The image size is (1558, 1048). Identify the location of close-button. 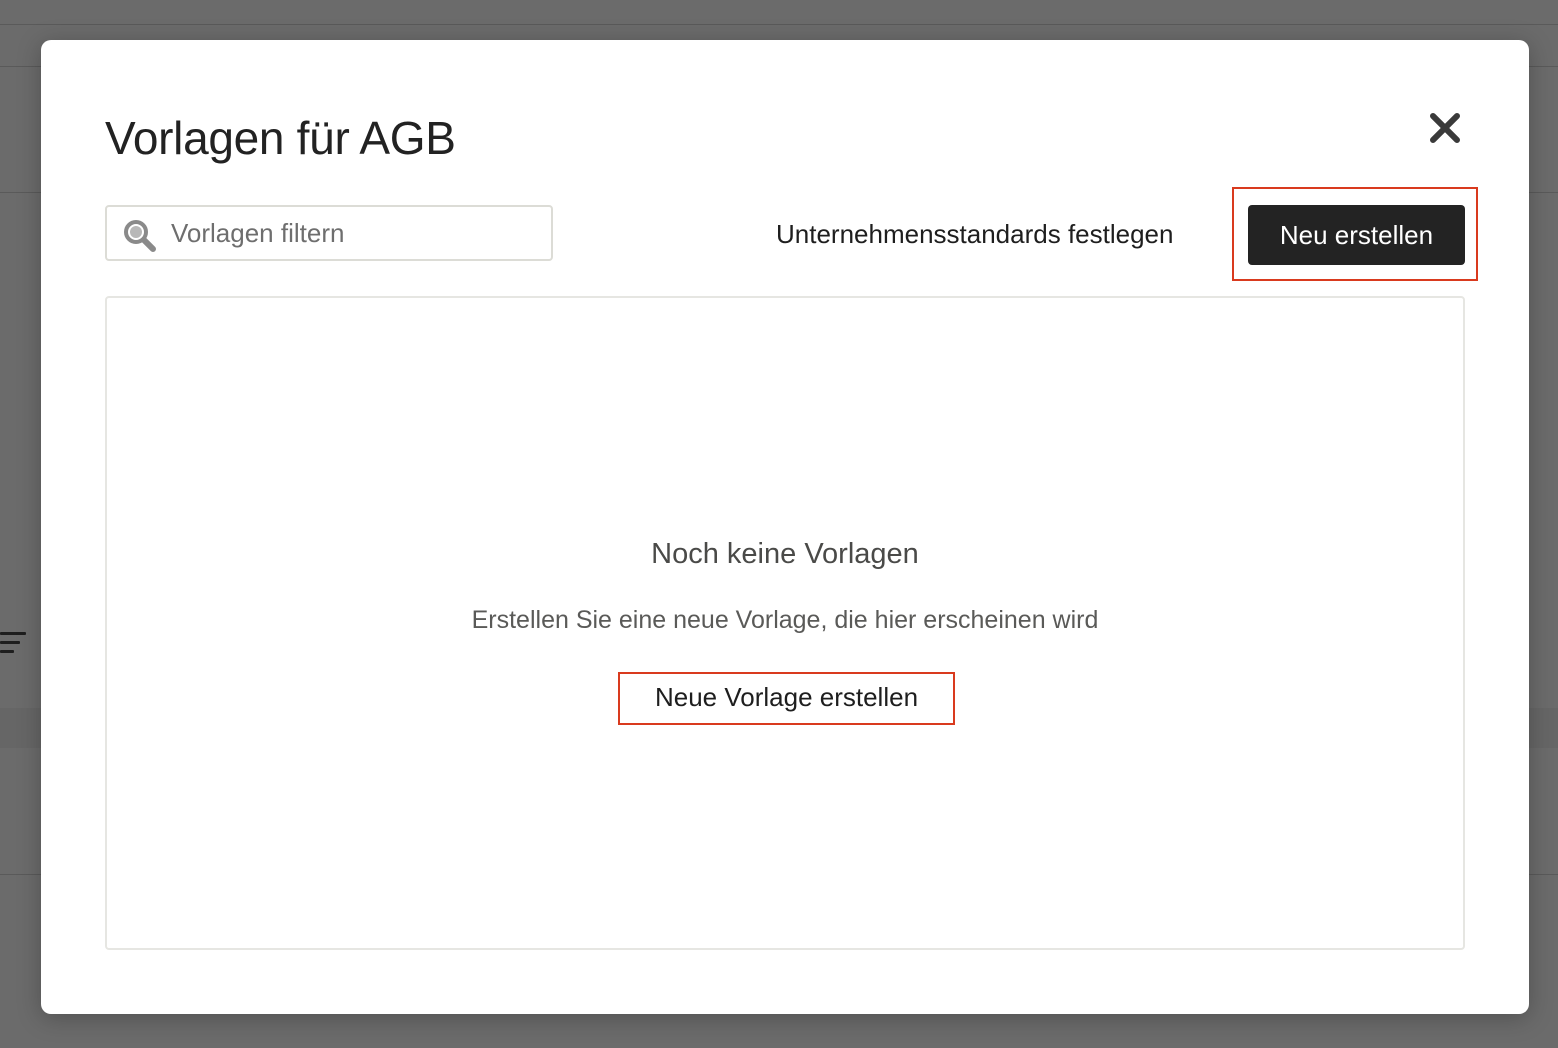
(1445, 128).